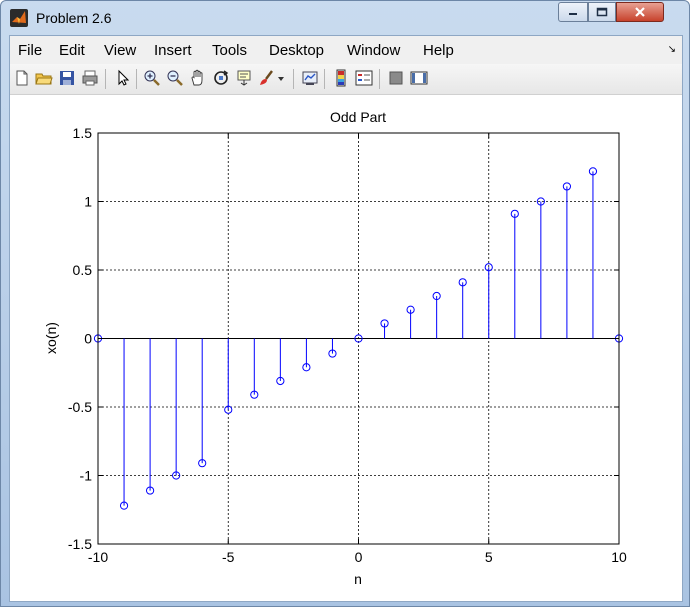 Image resolution: width=690 pixels, height=609 pixels. I want to click on y-tick-labels: 1.510.50-0.5-1-1.5, so click(80, 338).